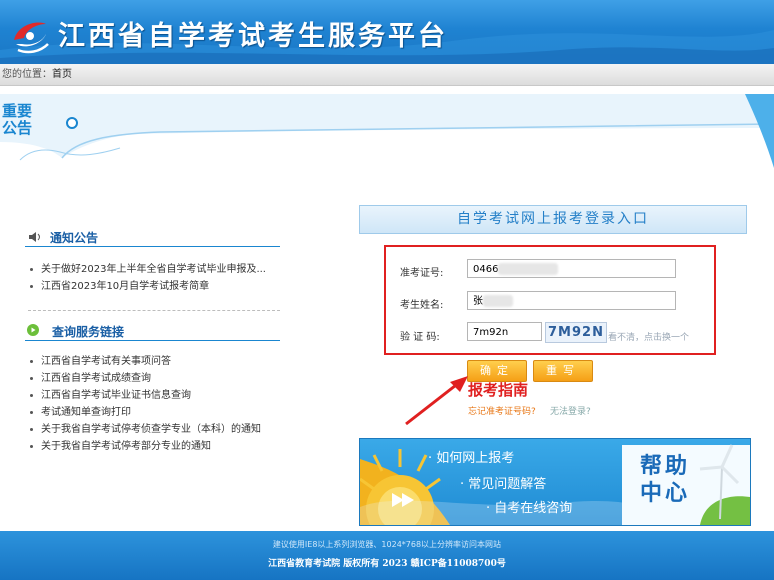 The width and height of the screenshot is (774, 580). Describe the element at coordinates (253, 36) in the screenshot. I see `site-title: 江西省自学考试考生服务平台` at that location.